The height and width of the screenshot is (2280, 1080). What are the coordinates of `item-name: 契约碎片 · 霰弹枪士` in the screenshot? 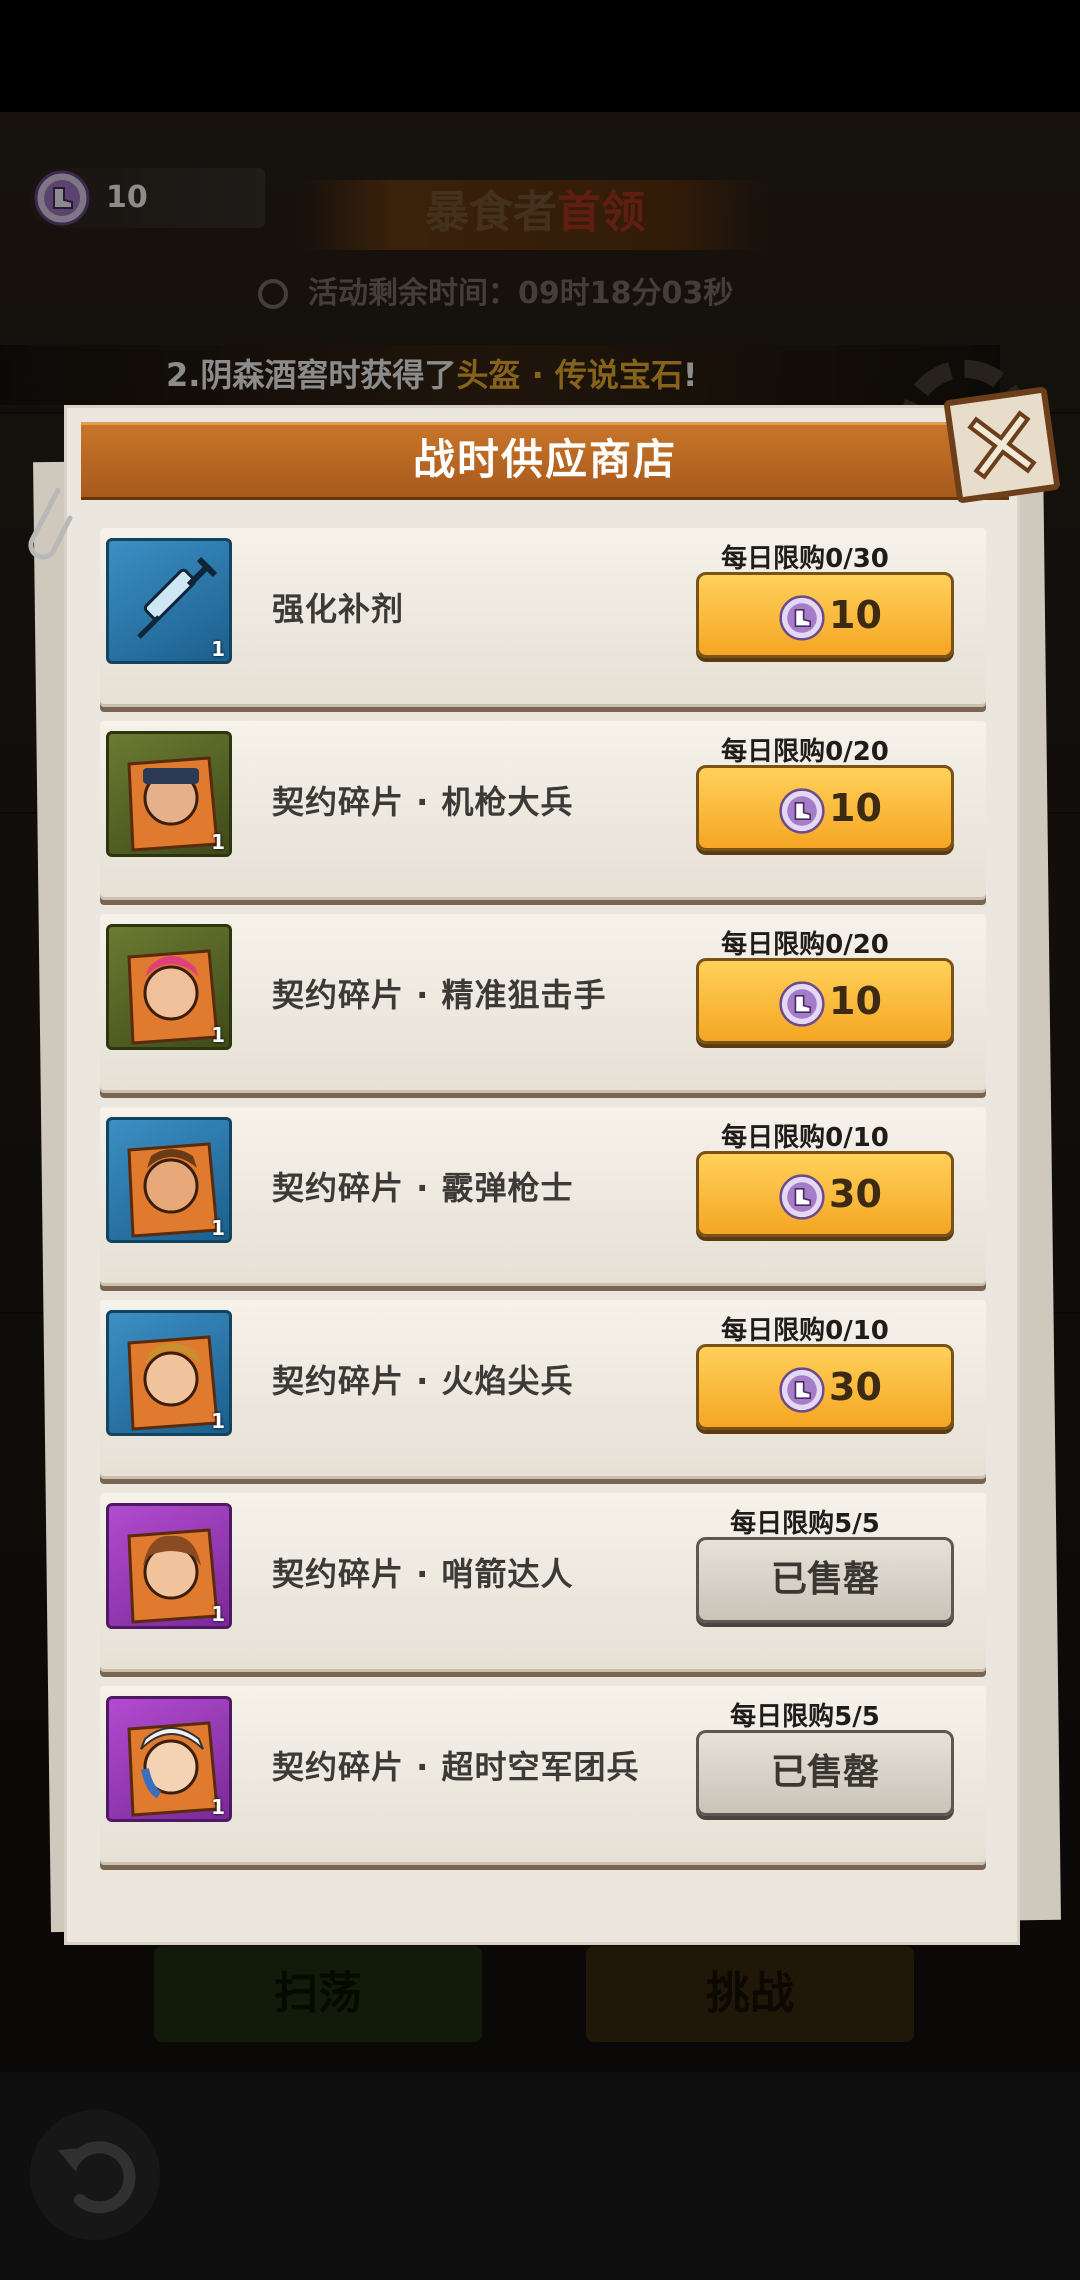 It's located at (423, 1188).